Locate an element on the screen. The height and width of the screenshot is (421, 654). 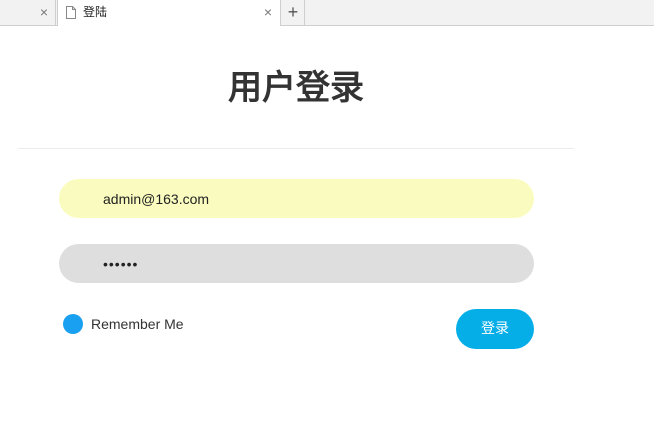
page-icon is located at coordinates (71, 12).